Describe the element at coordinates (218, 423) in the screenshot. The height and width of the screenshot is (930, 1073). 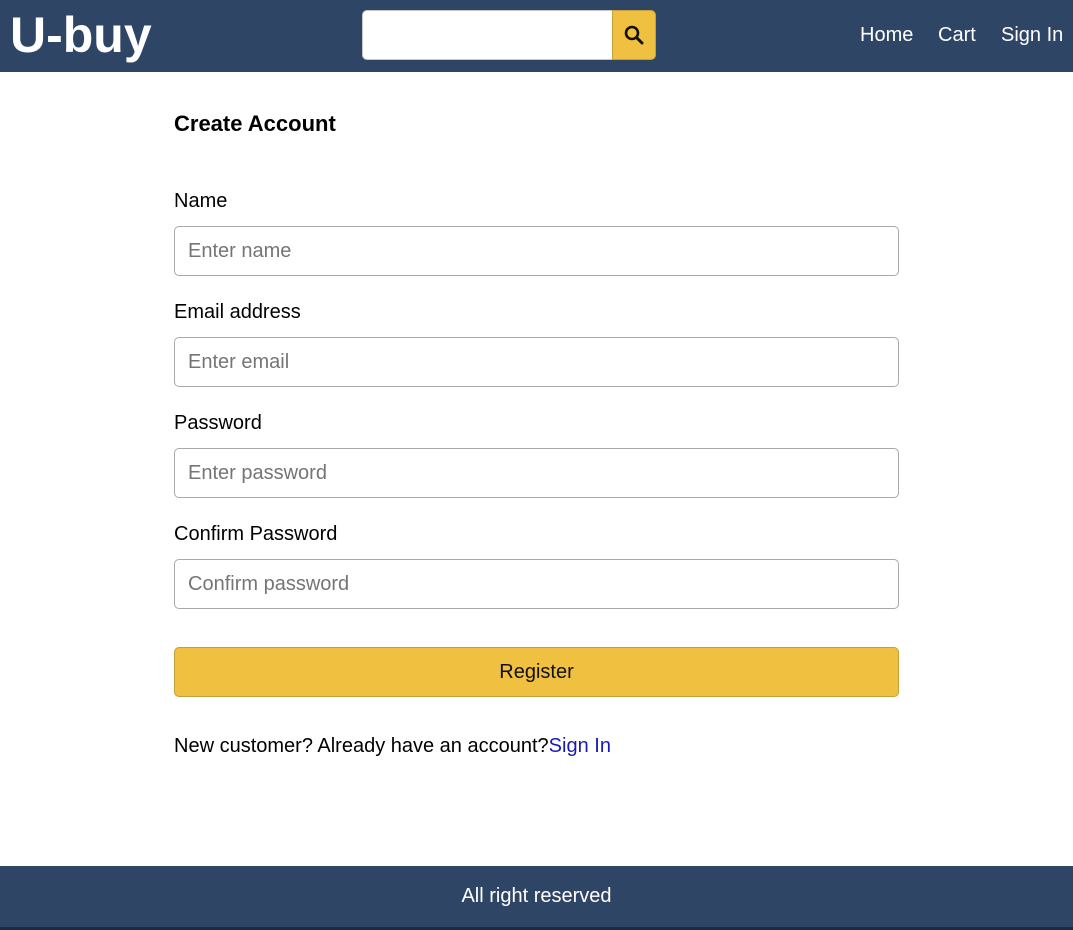
I see `password-label: Password` at that location.